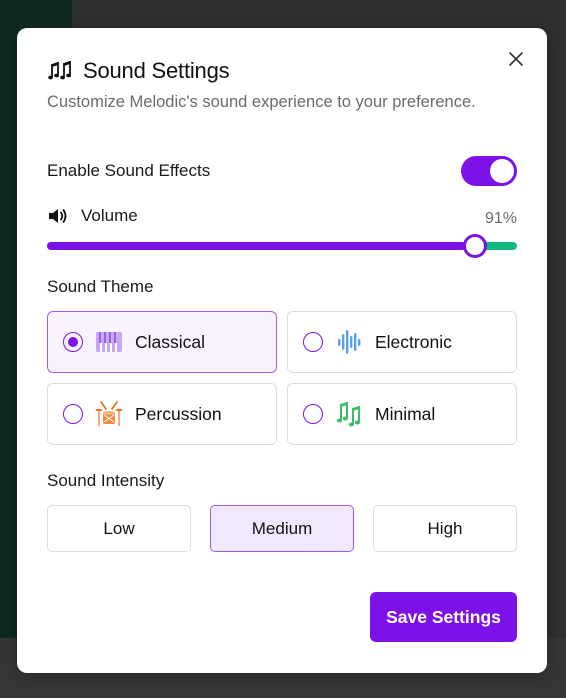 This screenshot has height=698, width=566. I want to click on theme-option-label: Classical, so click(170, 341).